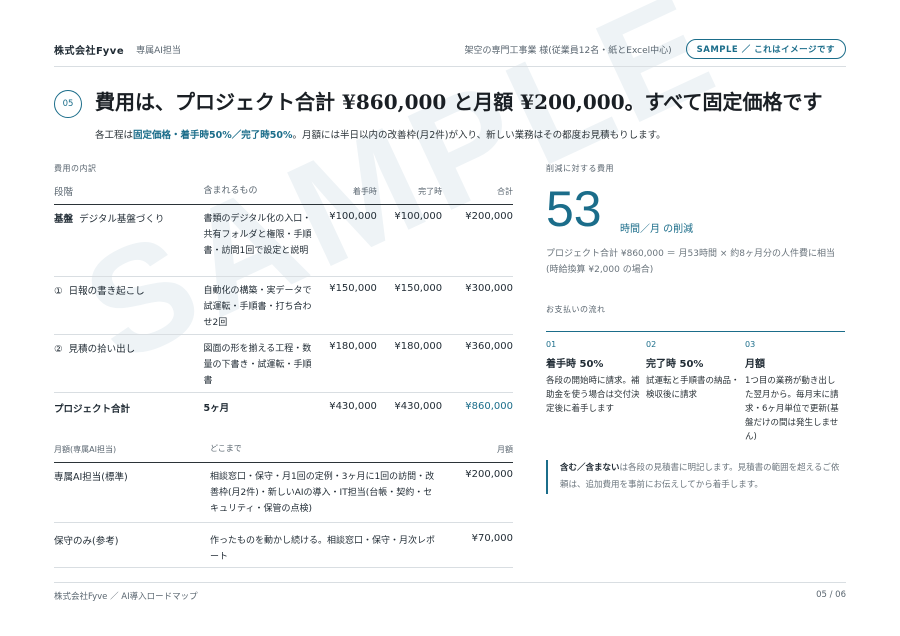  Describe the element at coordinates (68, 104) in the screenshot. I see `section-number: 05` at that location.